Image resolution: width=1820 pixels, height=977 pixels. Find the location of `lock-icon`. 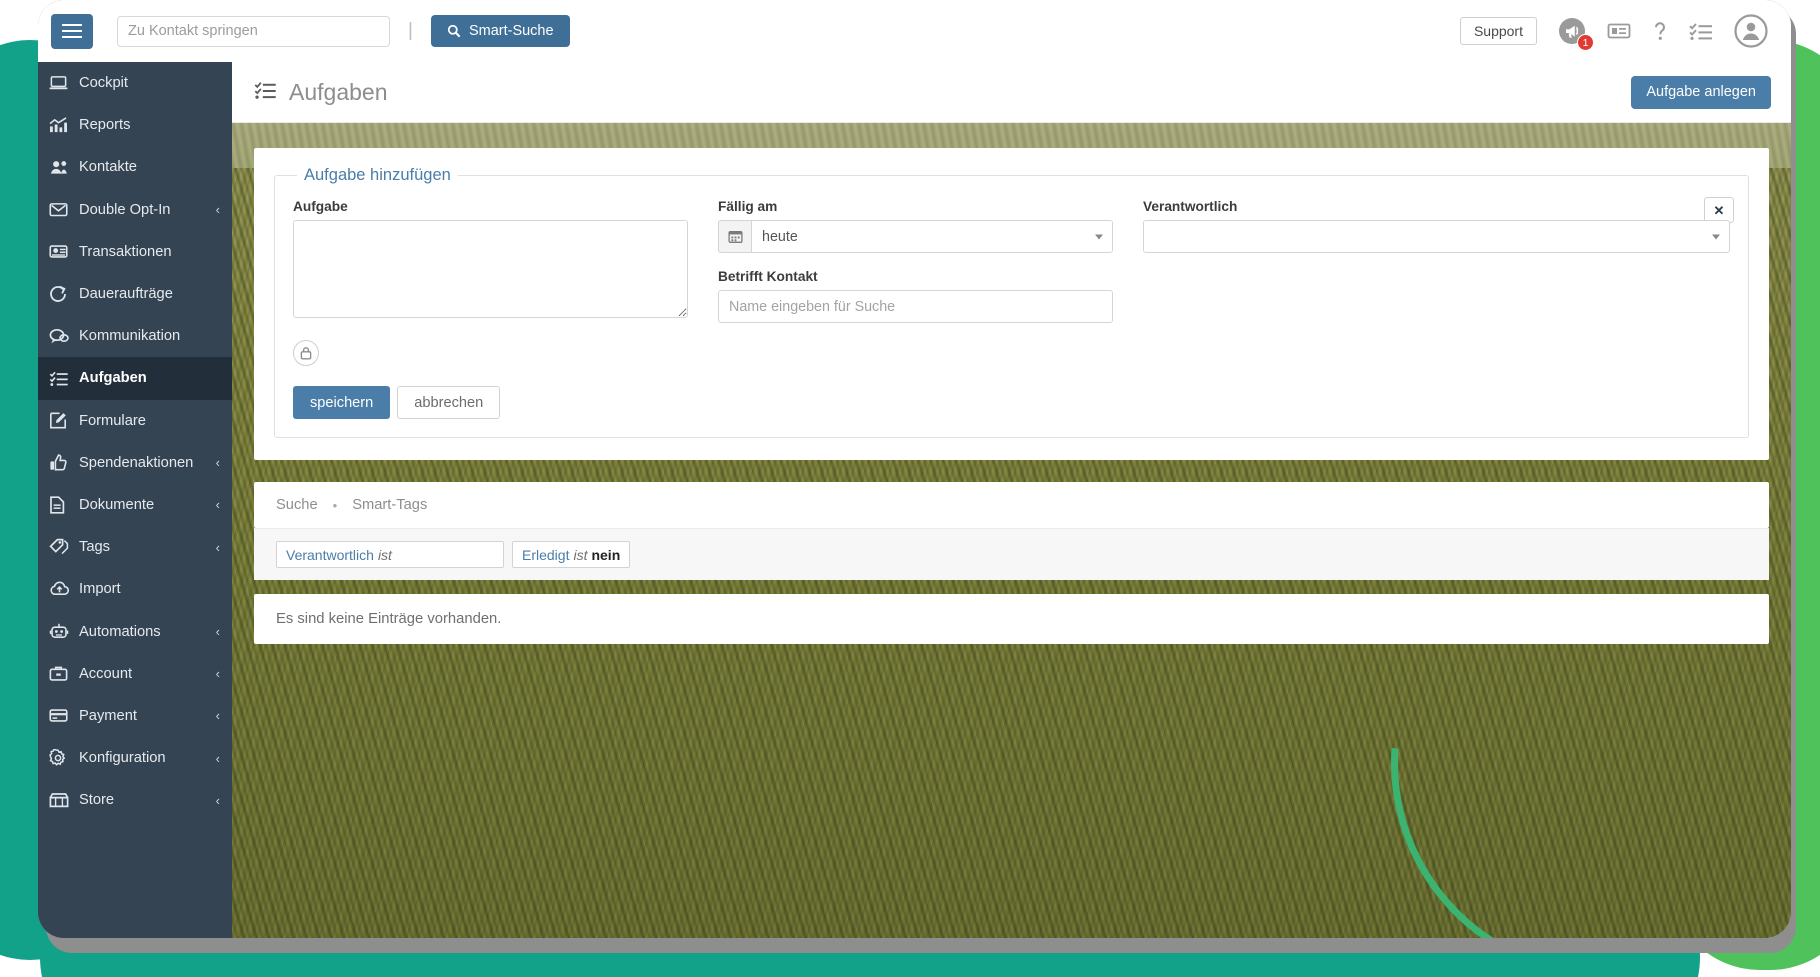

lock-icon is located at coordinates (306, 353).